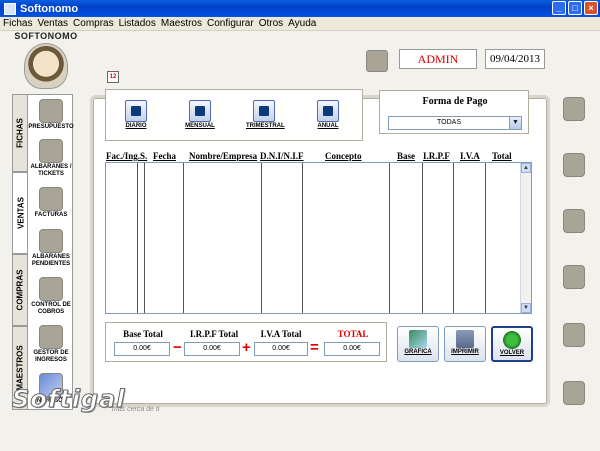 The image size is (600, 451). Describe the element at coordinates (526, 308) in the screenshot. I see `scroll-down-icon: ▼` at that location.